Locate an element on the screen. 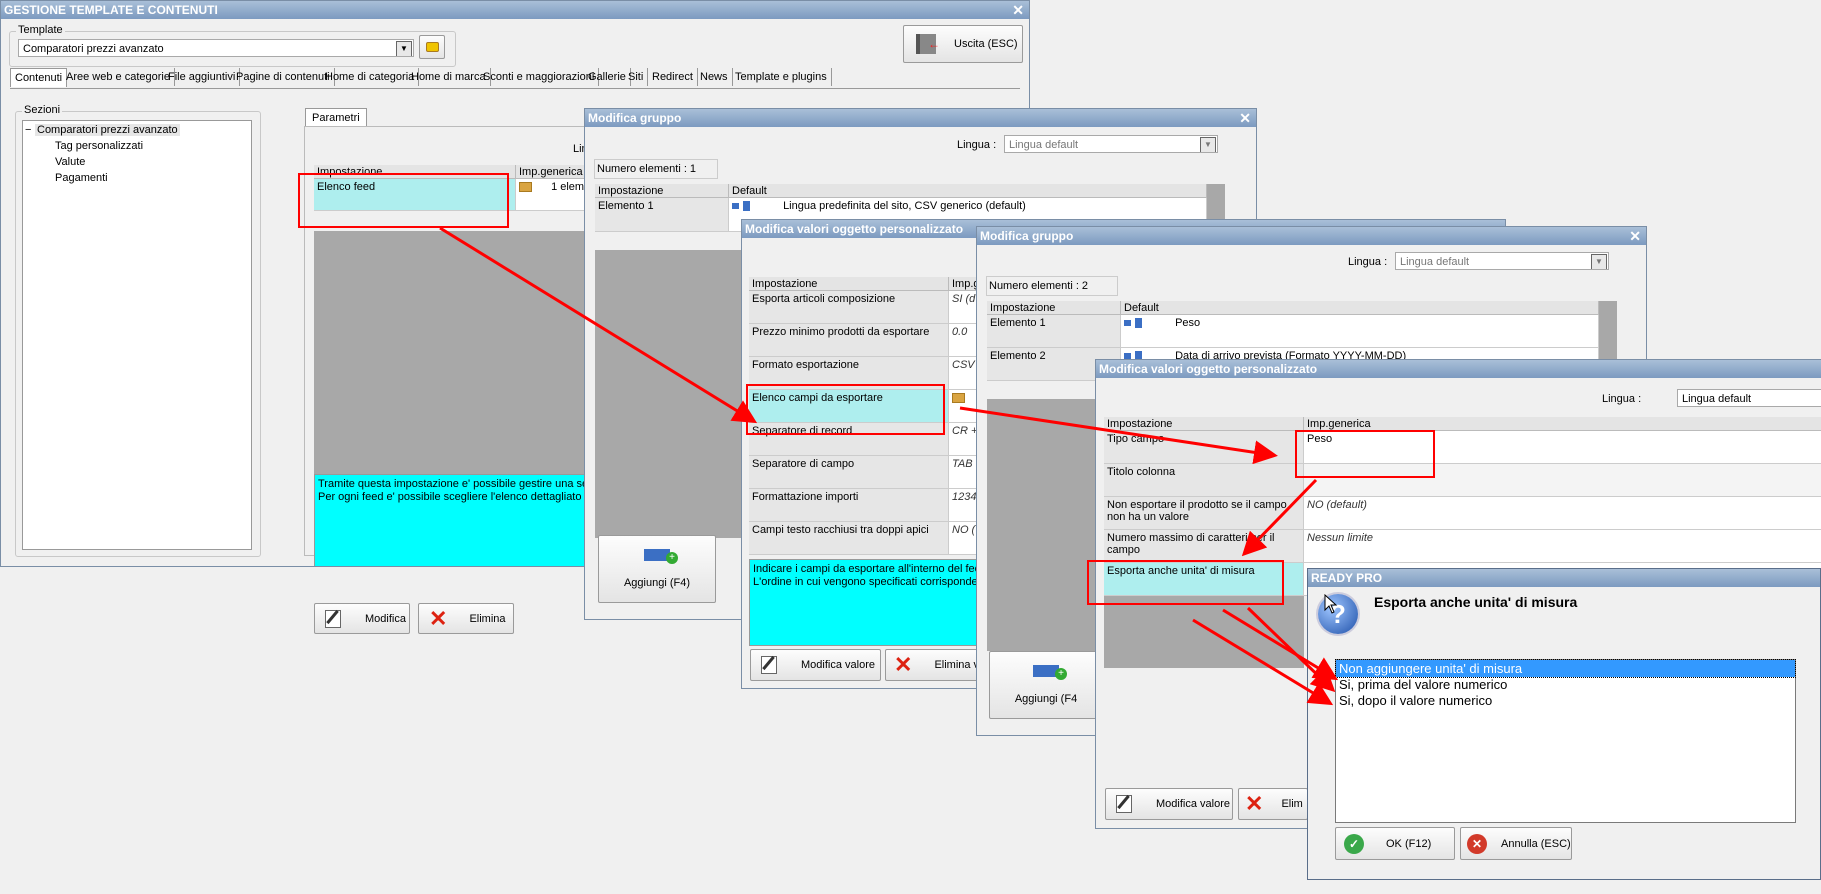 Image resolution: width=1821 pixels, height=894 pixels. tab-news: News is located at coordinates (714, 77).